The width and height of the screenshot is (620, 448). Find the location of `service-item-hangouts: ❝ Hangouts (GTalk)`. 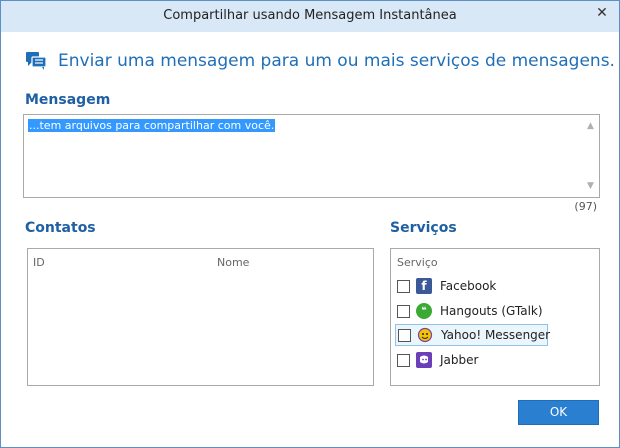

service-item-hangouts: ❝ Hangouts (GTalk) is located at coordinates (472, 311).